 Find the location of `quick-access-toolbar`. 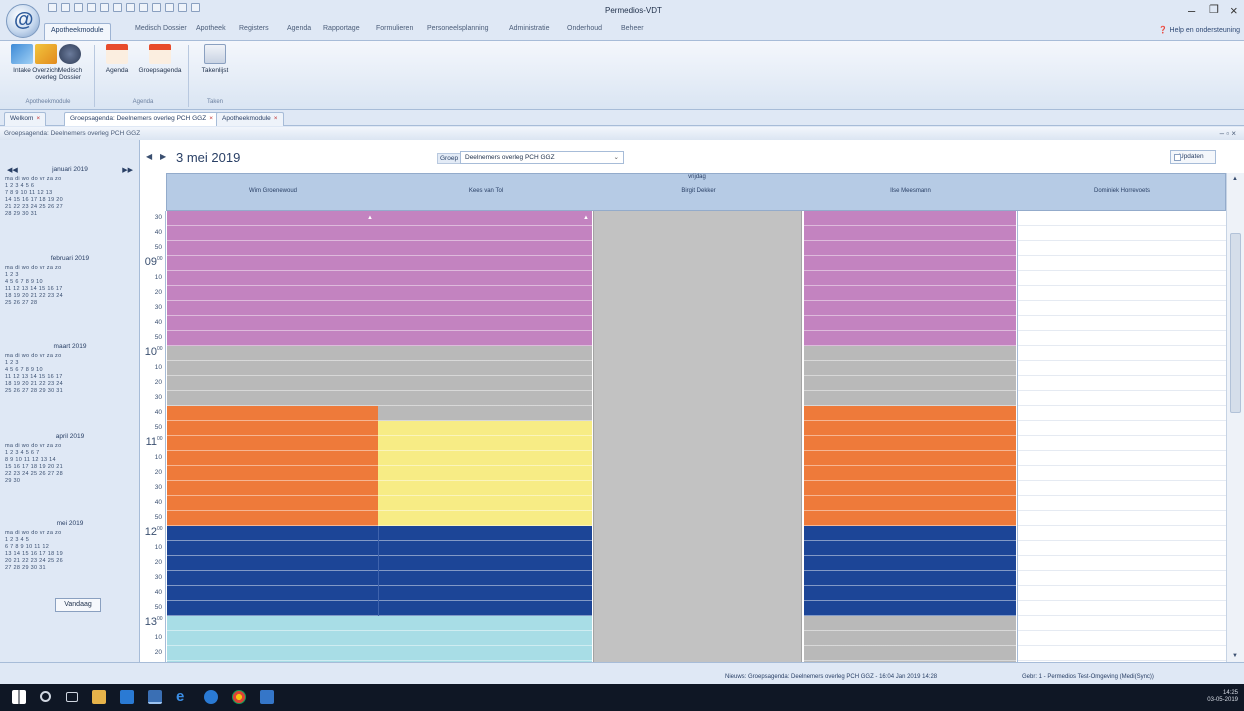

quick-access-toolbar is located at coordinates (124, 7).